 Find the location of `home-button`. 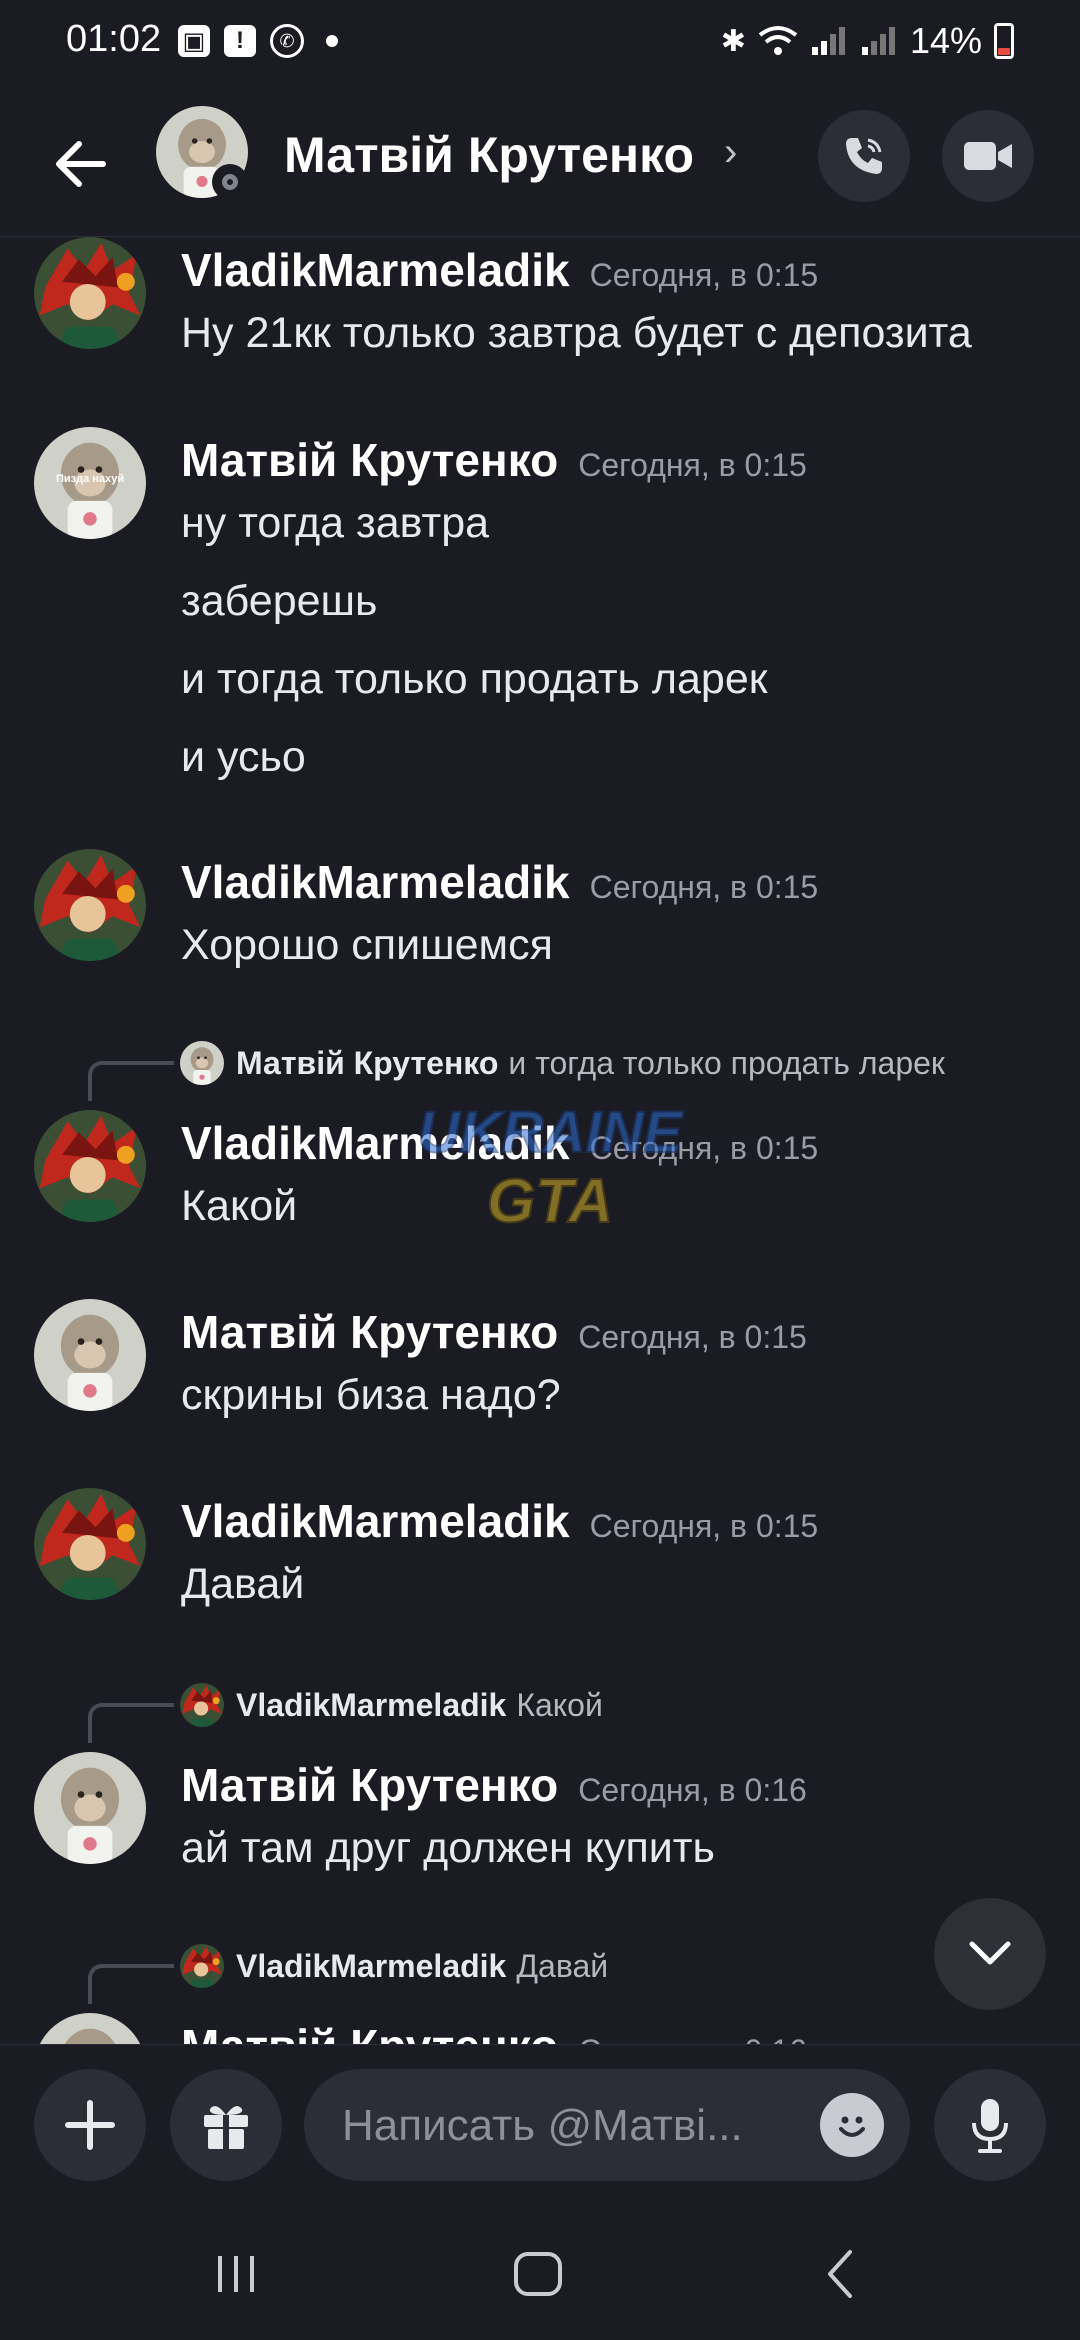

home-button is located at coordinates (538, 2274).